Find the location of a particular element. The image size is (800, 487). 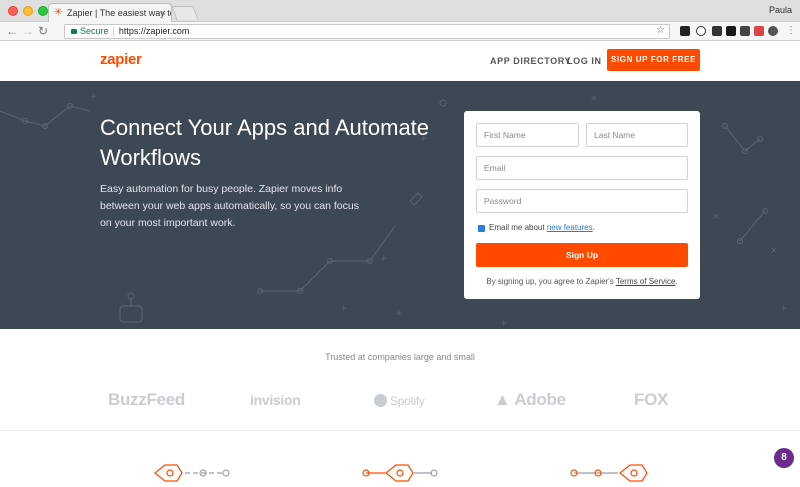

secure-label: Secure is located at coordinates (94, 31).